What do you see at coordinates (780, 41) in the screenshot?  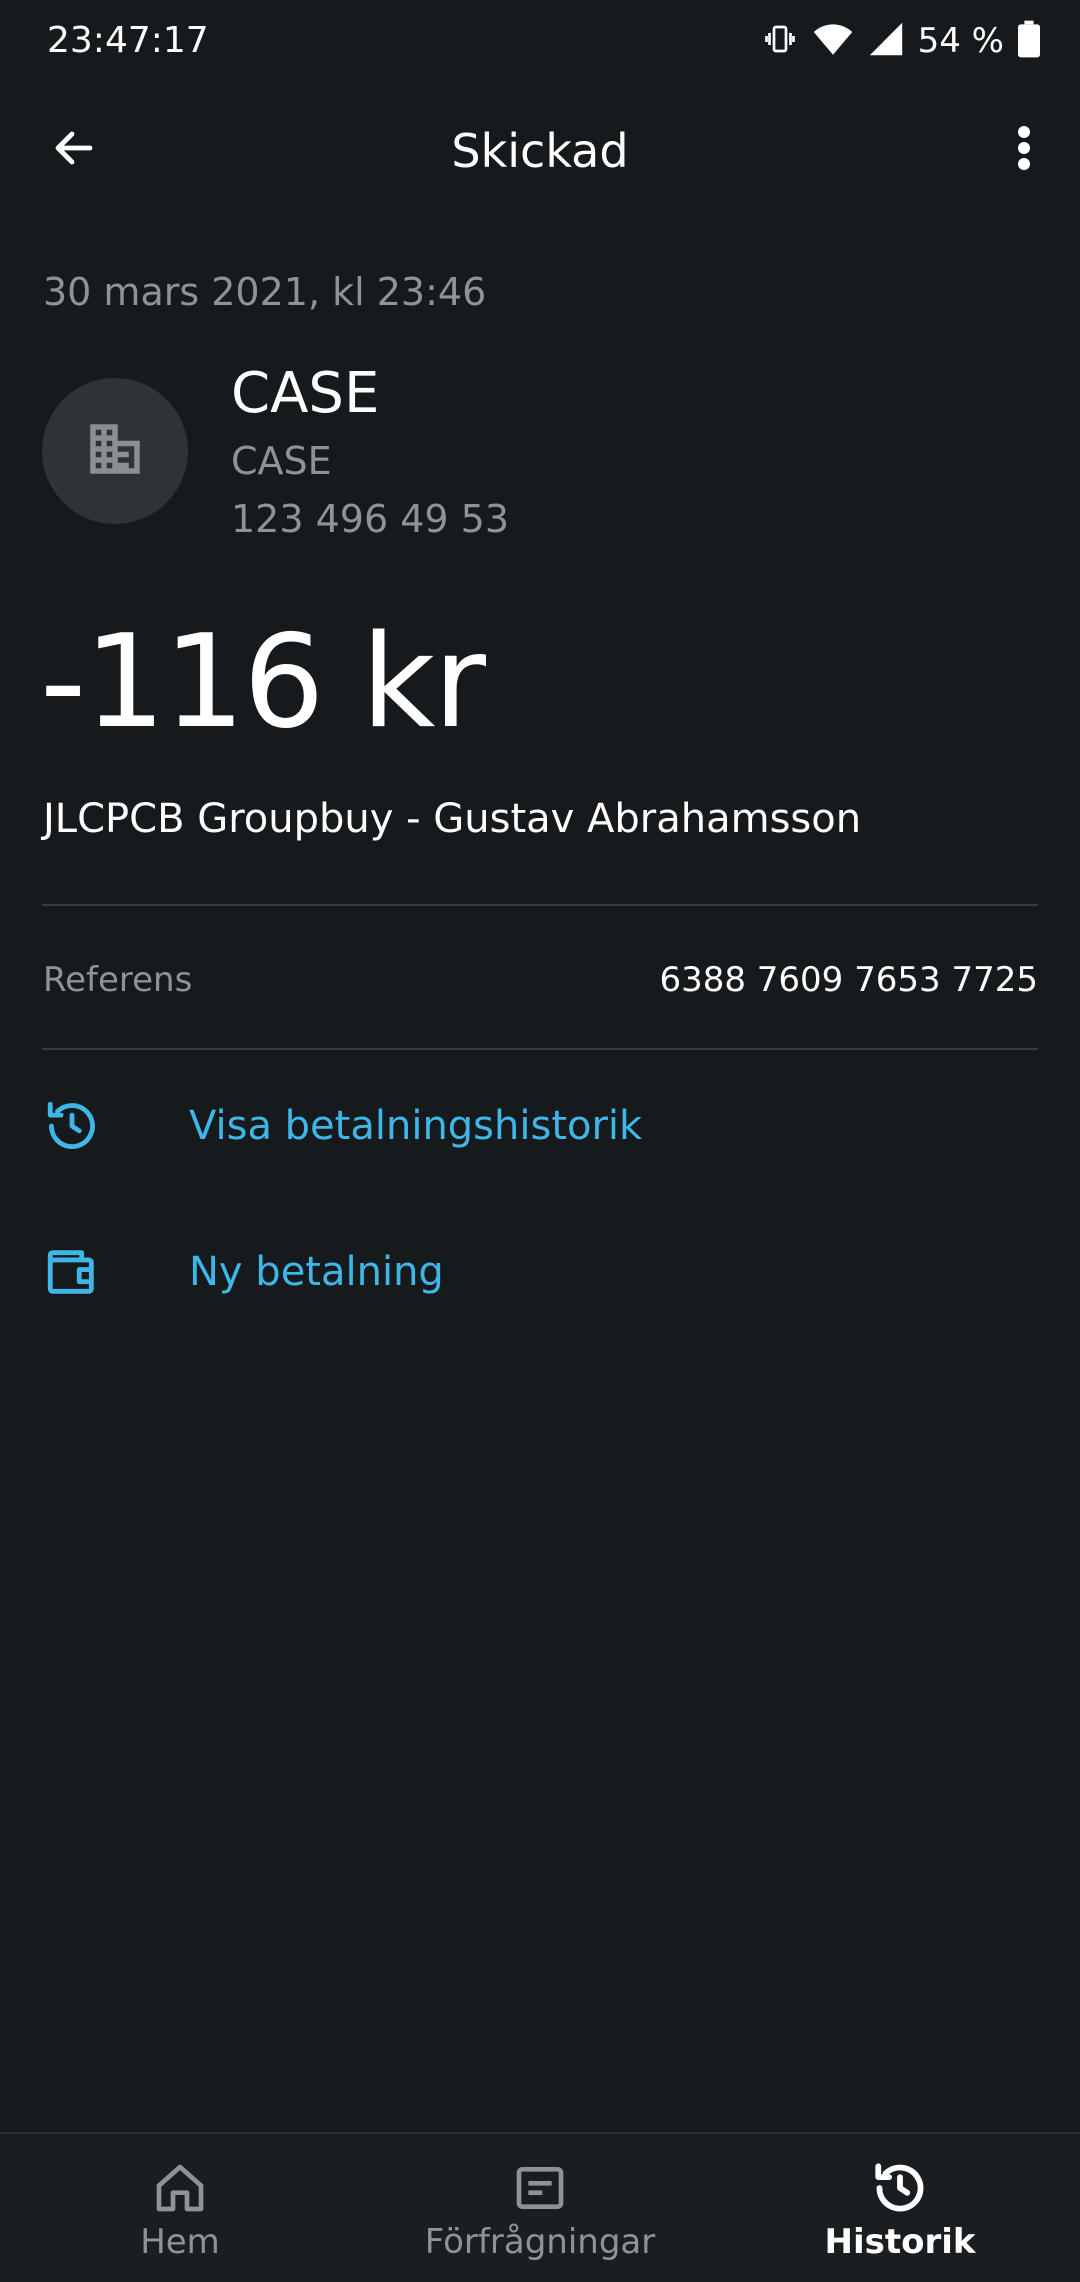 I see `vibrate-icon` at bounding box center [780, 41].